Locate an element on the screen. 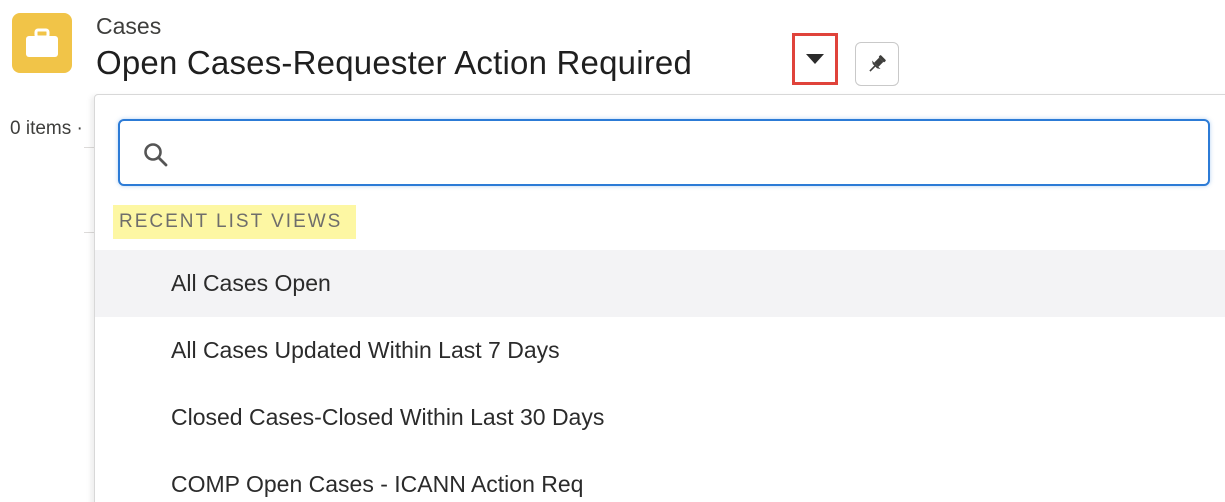 The height and width of the screenshot is (502, 1225). list-item-label: All Cases Open is located at coordinates (251, 283).